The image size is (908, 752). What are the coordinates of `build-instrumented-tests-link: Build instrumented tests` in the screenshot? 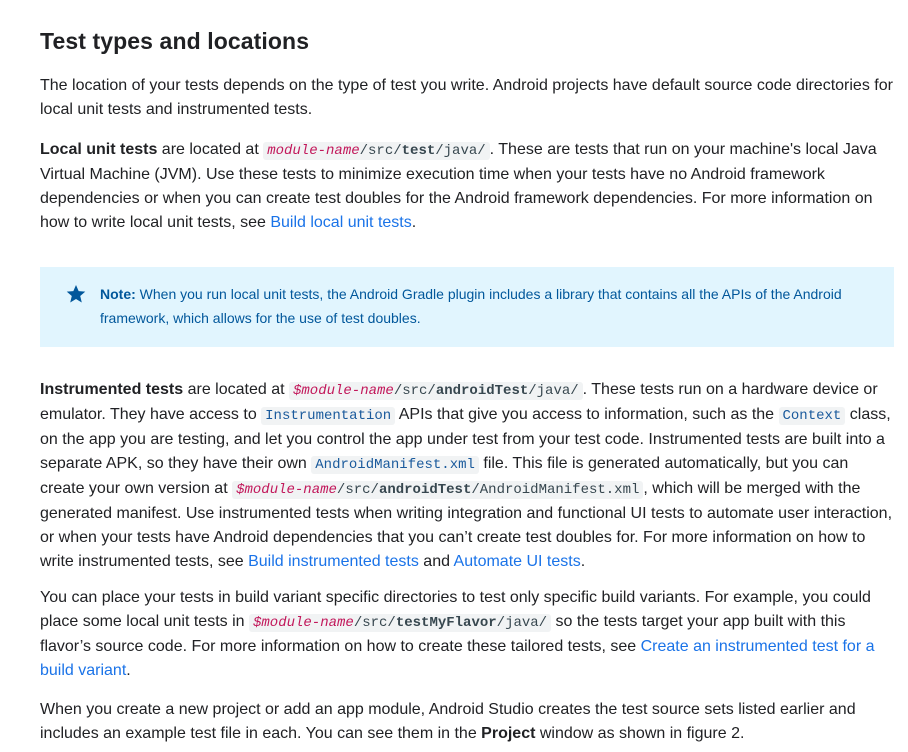 It's located at (333, 561).